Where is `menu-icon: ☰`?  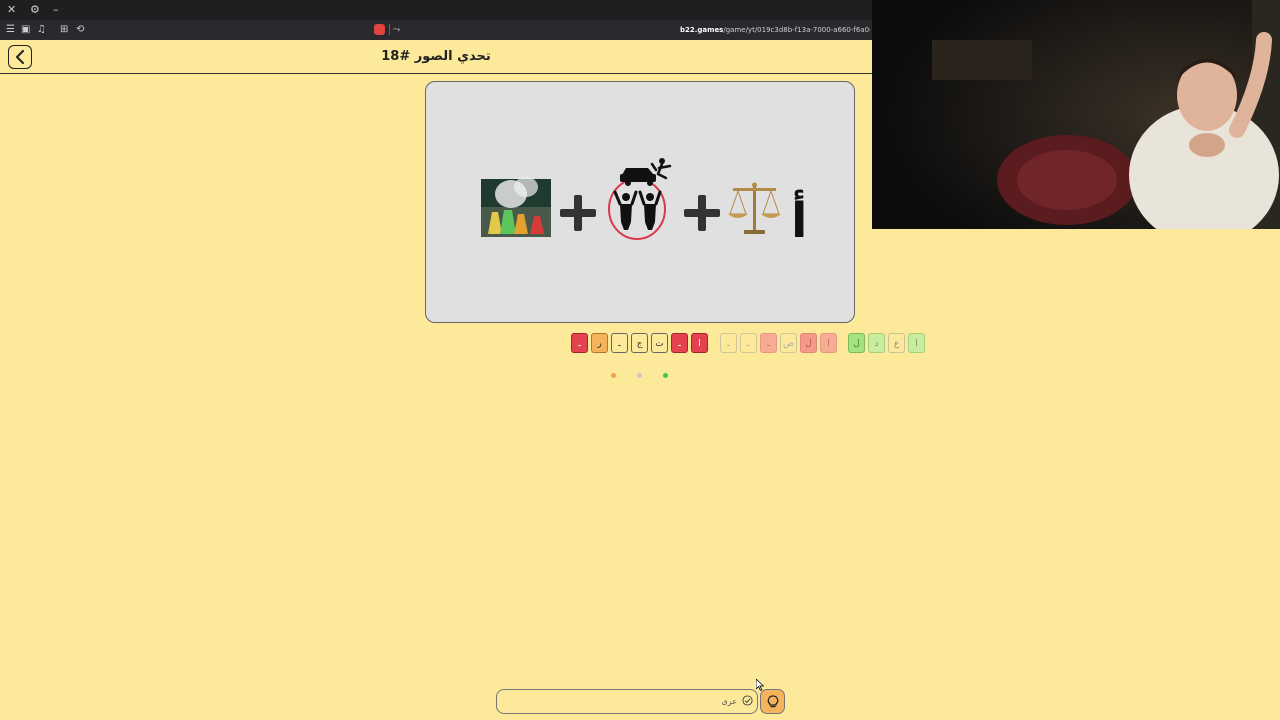
menu-icon: ☰ is located at coordinates (10, 30).